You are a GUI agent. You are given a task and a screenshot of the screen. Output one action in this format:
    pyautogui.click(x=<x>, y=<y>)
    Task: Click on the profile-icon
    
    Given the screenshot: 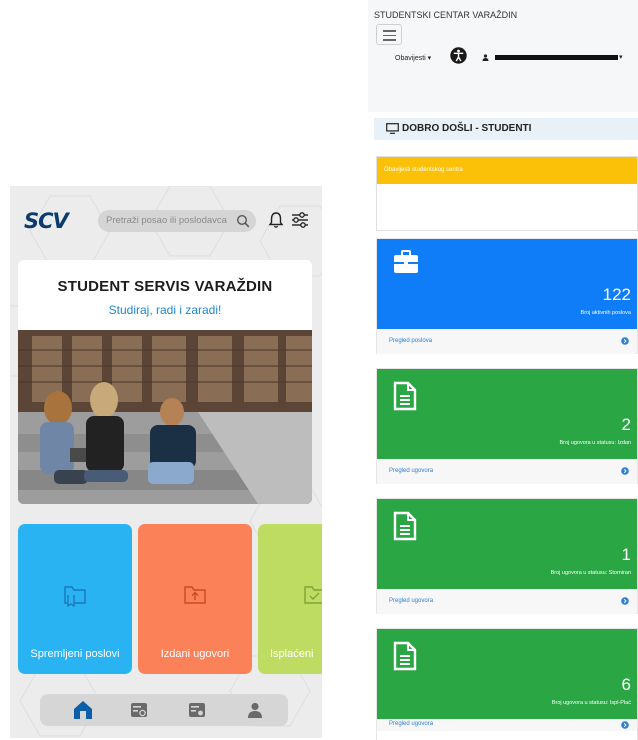 What is the action you would take?
    pyautogui.click(x=255, y=710)
    